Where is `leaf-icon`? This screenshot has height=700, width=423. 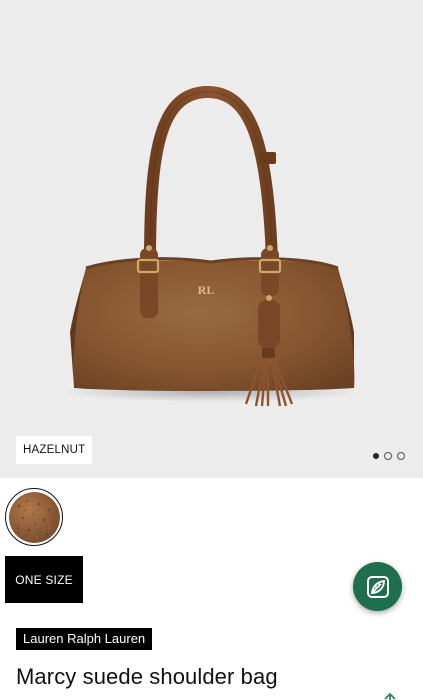 leaf-icon is located at coordinates (377, 586).